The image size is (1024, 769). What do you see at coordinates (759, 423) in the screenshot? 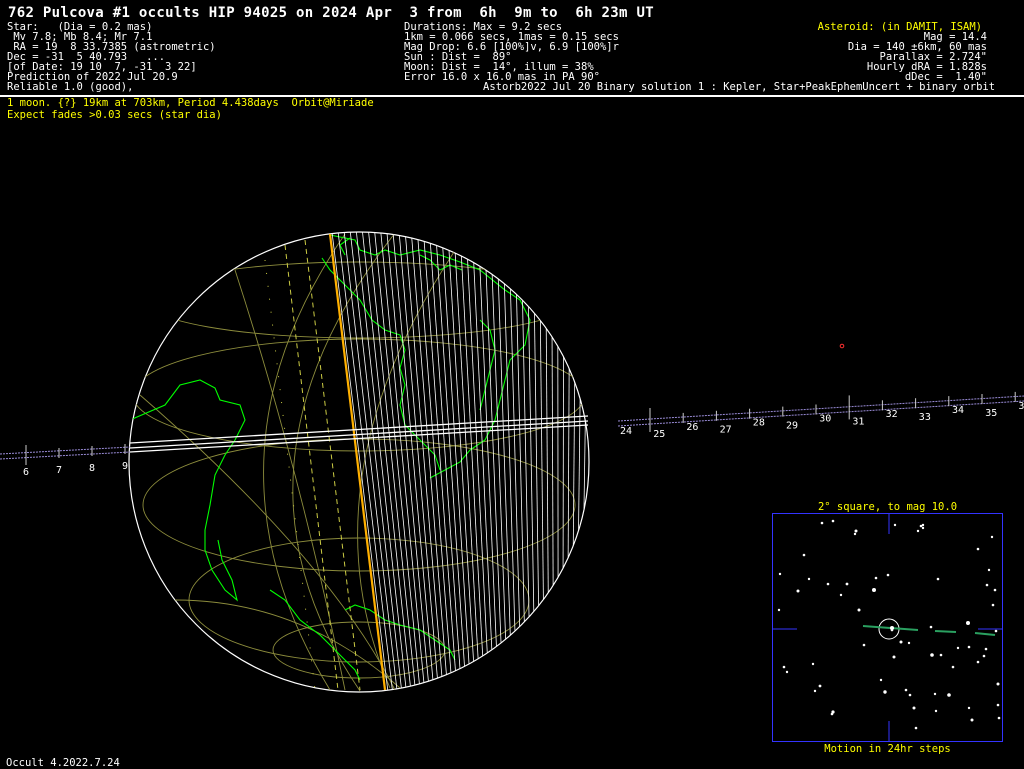
I see `track-tick-label: 28` at bounding box center [759, 423].